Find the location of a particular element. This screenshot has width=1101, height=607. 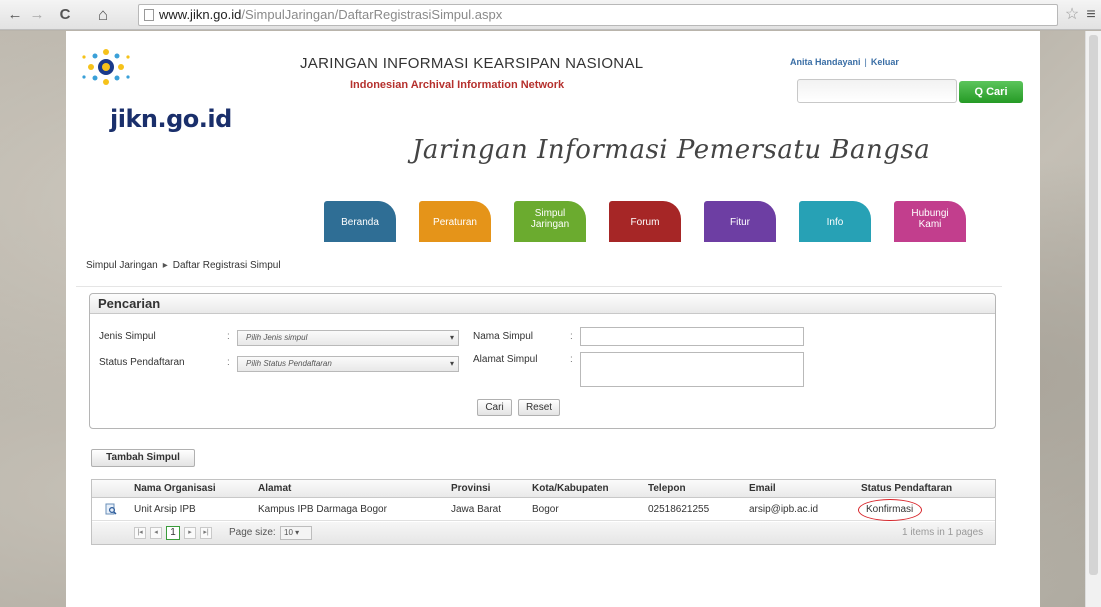

back-icon: ← is located at coordinates (15, 15).